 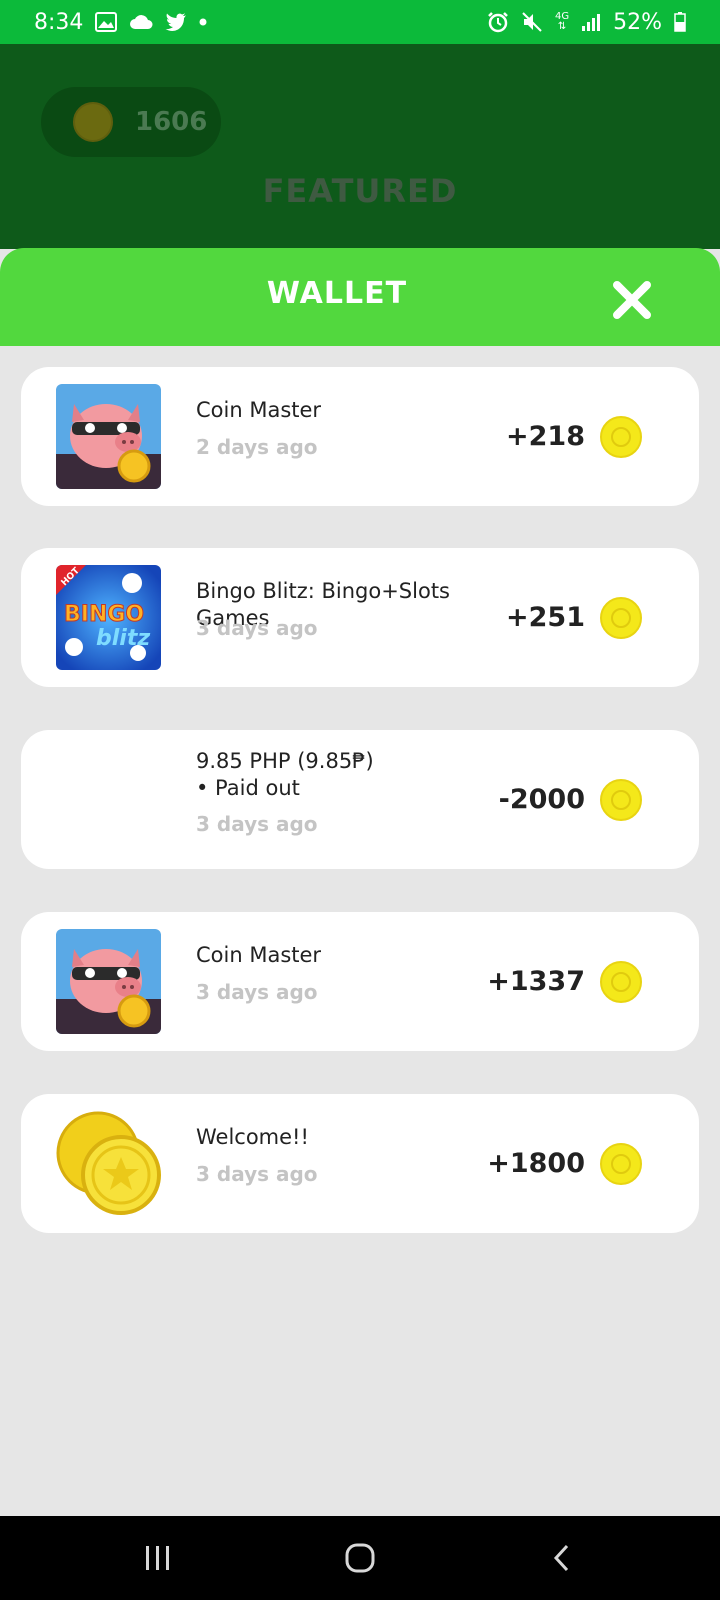 What do you see at coordinates (545, 436) in the screenshot?
I see `item-amount: +218` at bounding box center [545, 436].